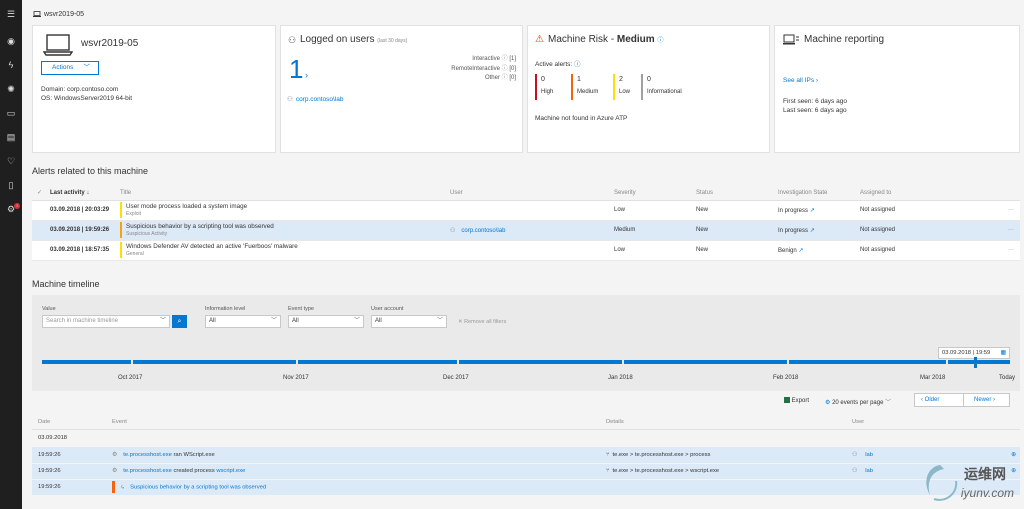 The height and width of the screenshot is (509, 1024). Describe the element at coordinates (230, 471) in the screenshot. I see `event-target: wscript.exe` at that location.